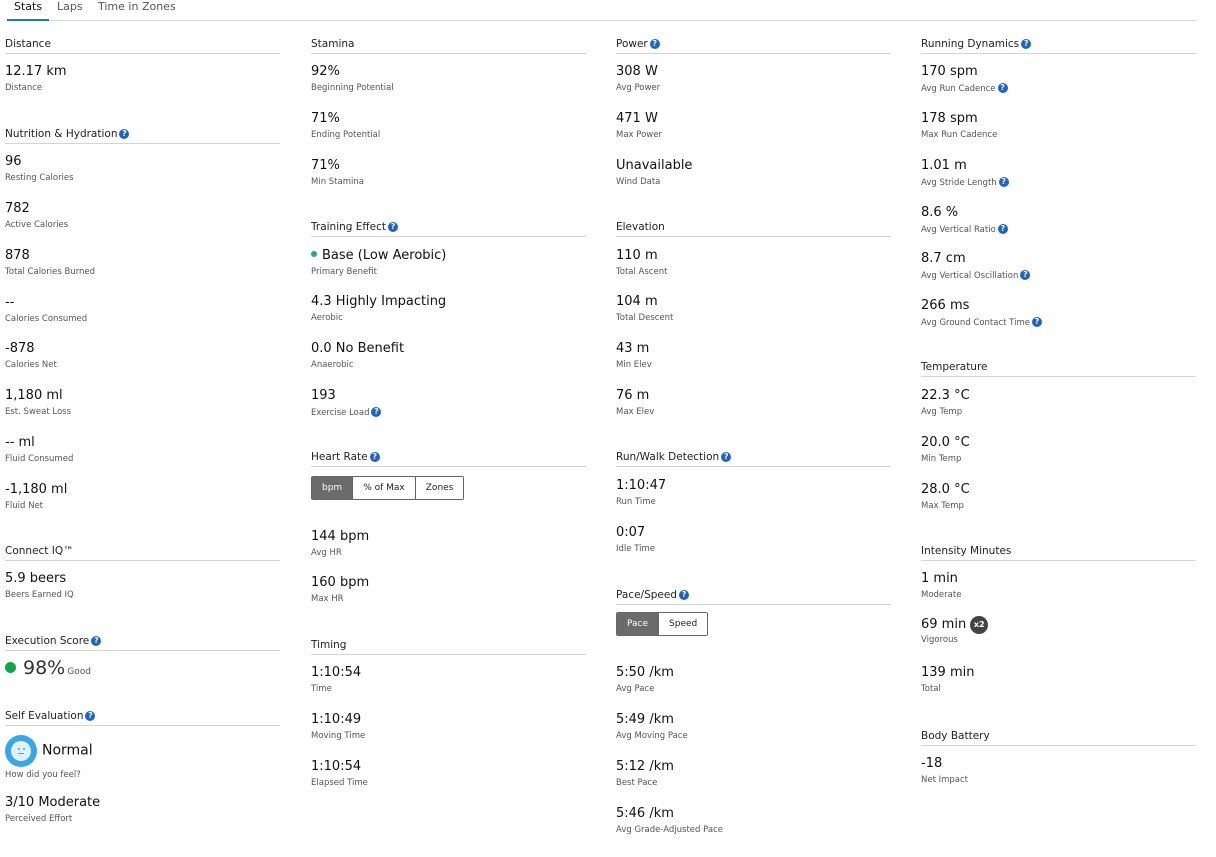 The width and height of the screenshot is (1216, 857). I want to click on stat-avg-power: 308 W Avg Power, so click(753, 79).